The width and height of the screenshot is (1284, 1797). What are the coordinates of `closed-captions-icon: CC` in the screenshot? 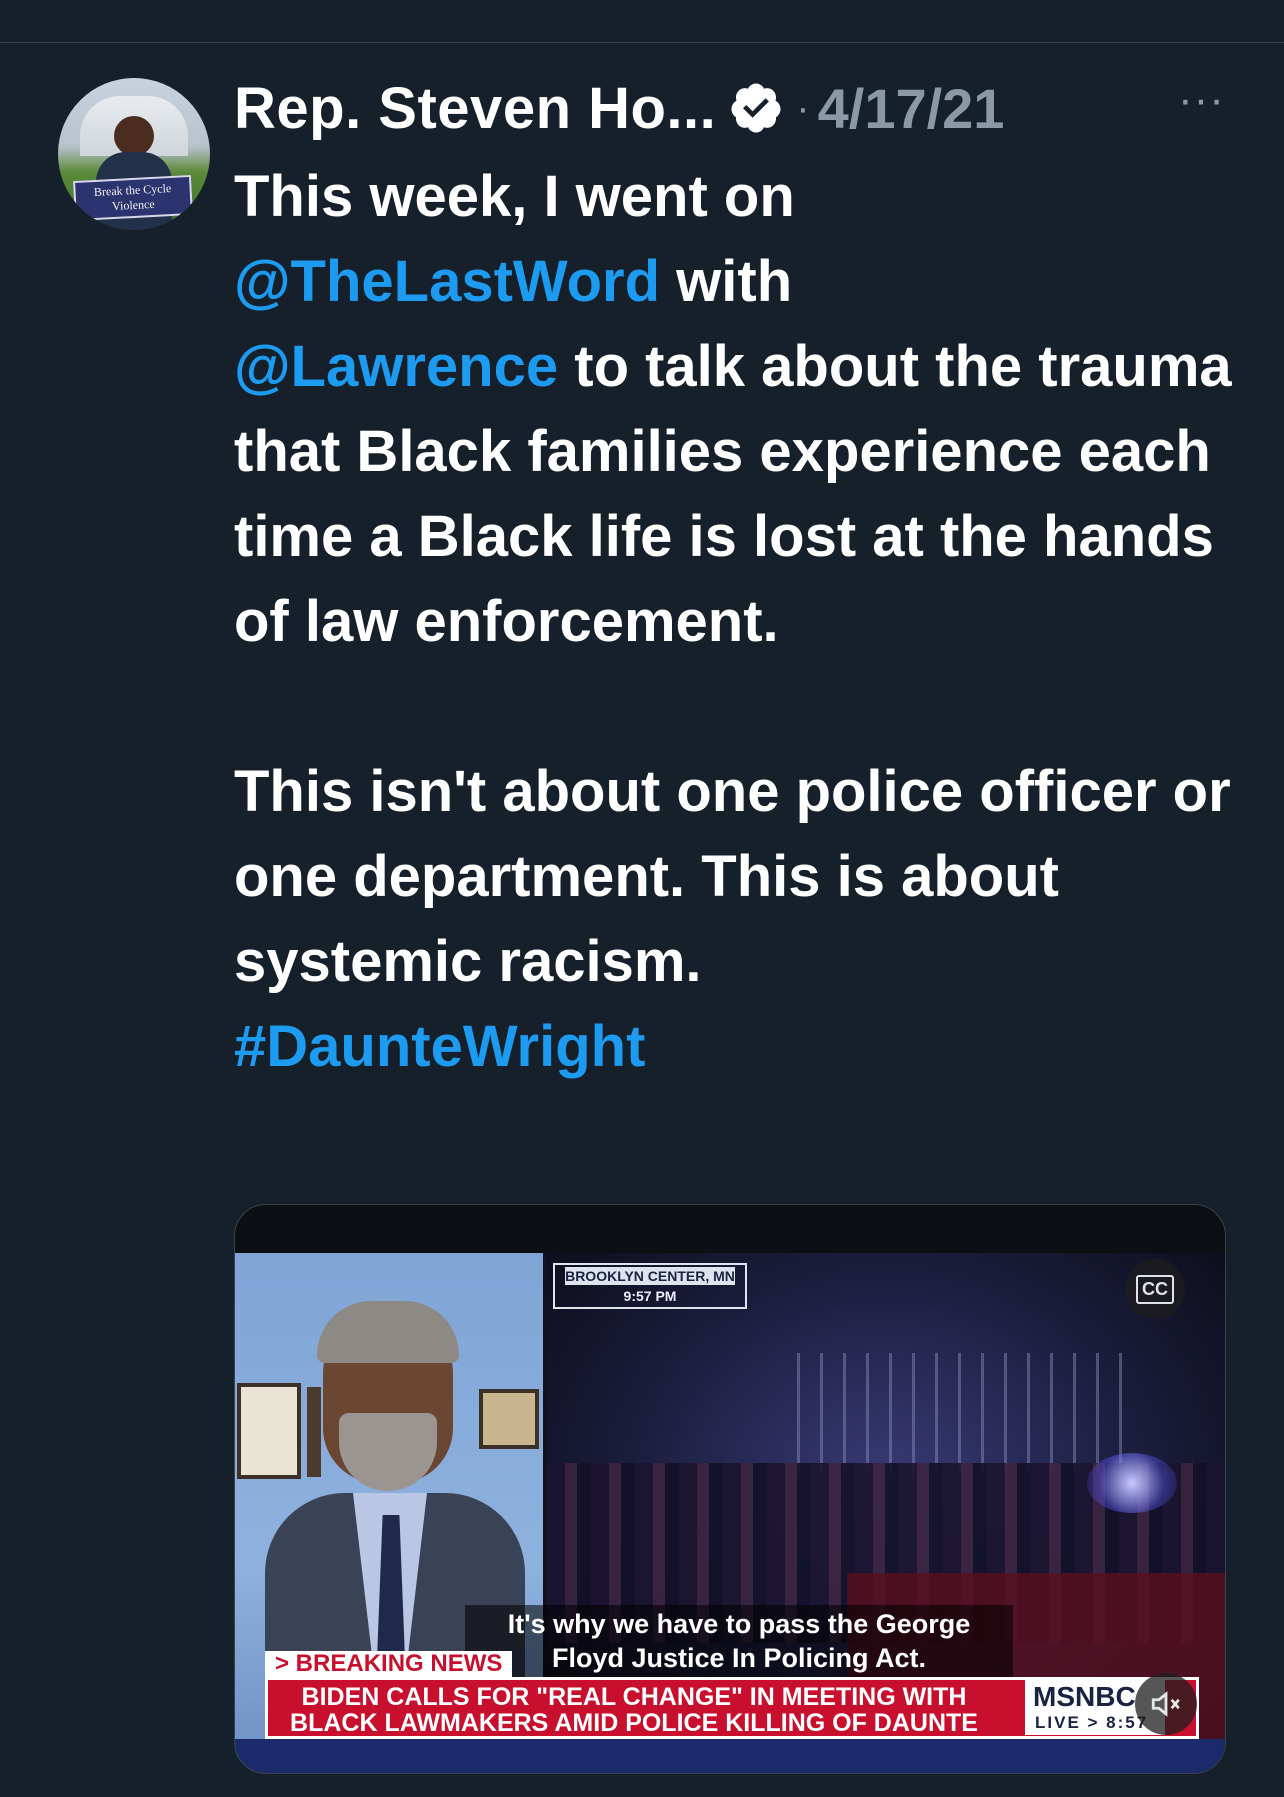 It's located at (1155, 1289).